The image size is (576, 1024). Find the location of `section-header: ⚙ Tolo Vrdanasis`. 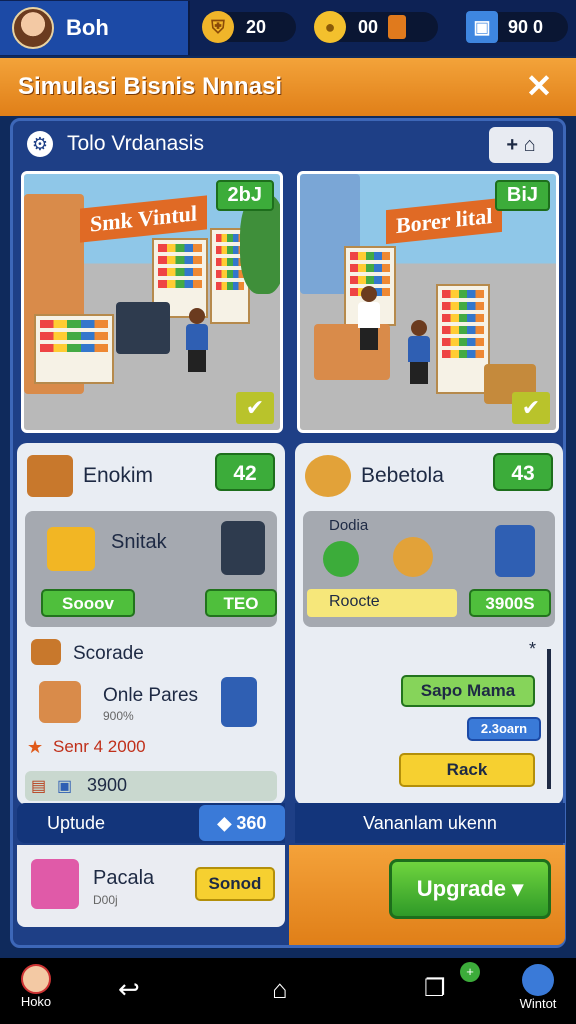

section-header: ⚙ Tolo Vrdanasis is located at coordinates (115, 144).